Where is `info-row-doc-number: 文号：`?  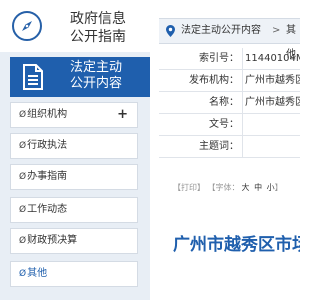 info-row-doc-number: 文号： is located at coordinates (229, 125).